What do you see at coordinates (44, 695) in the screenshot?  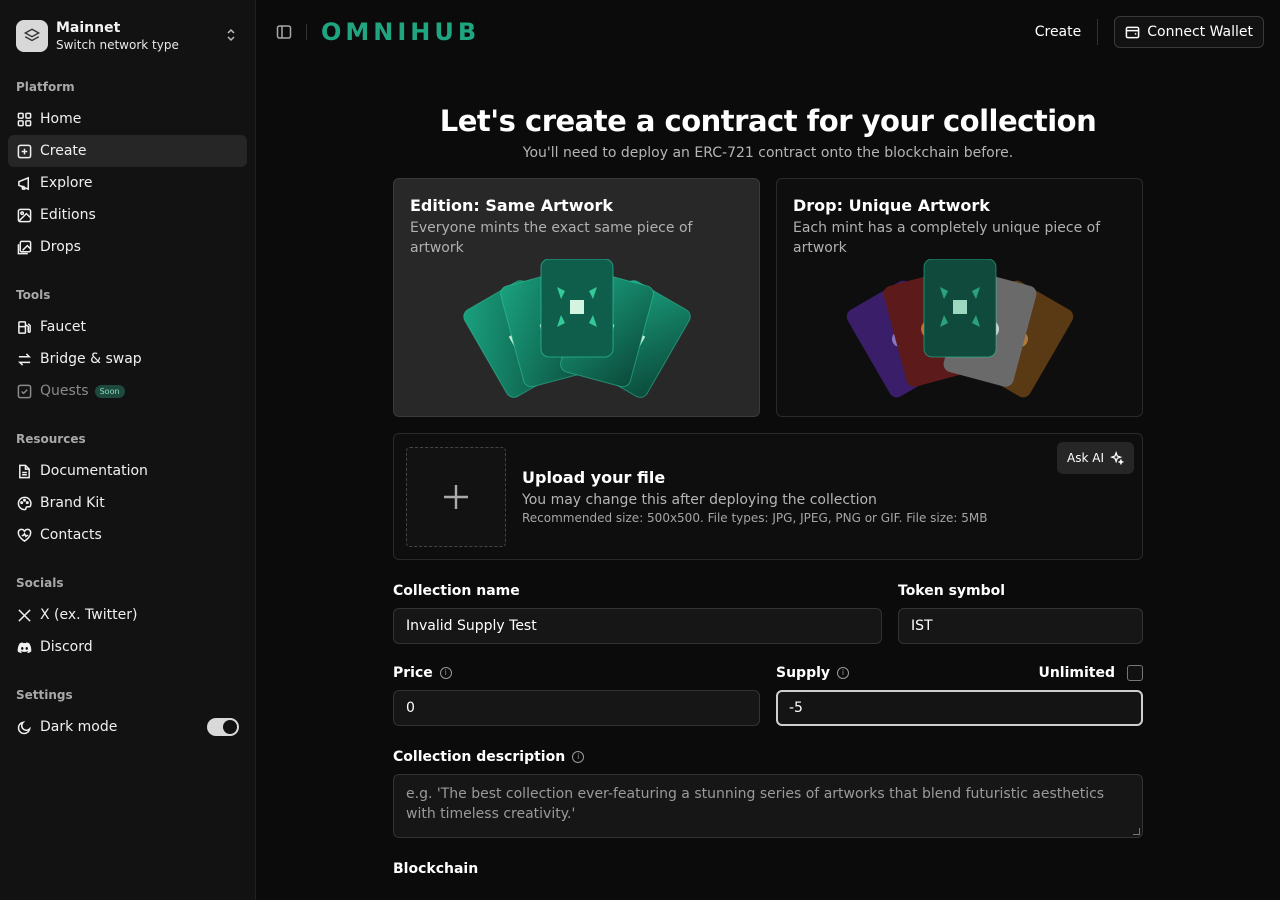 I see `section-label-settings: Settings` at bounding box center [44, 695].